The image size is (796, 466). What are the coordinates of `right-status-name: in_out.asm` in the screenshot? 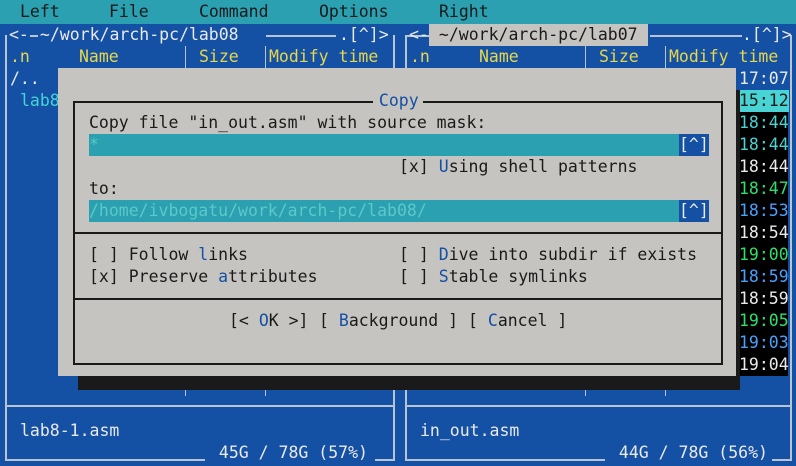 It's located at (470, 430).